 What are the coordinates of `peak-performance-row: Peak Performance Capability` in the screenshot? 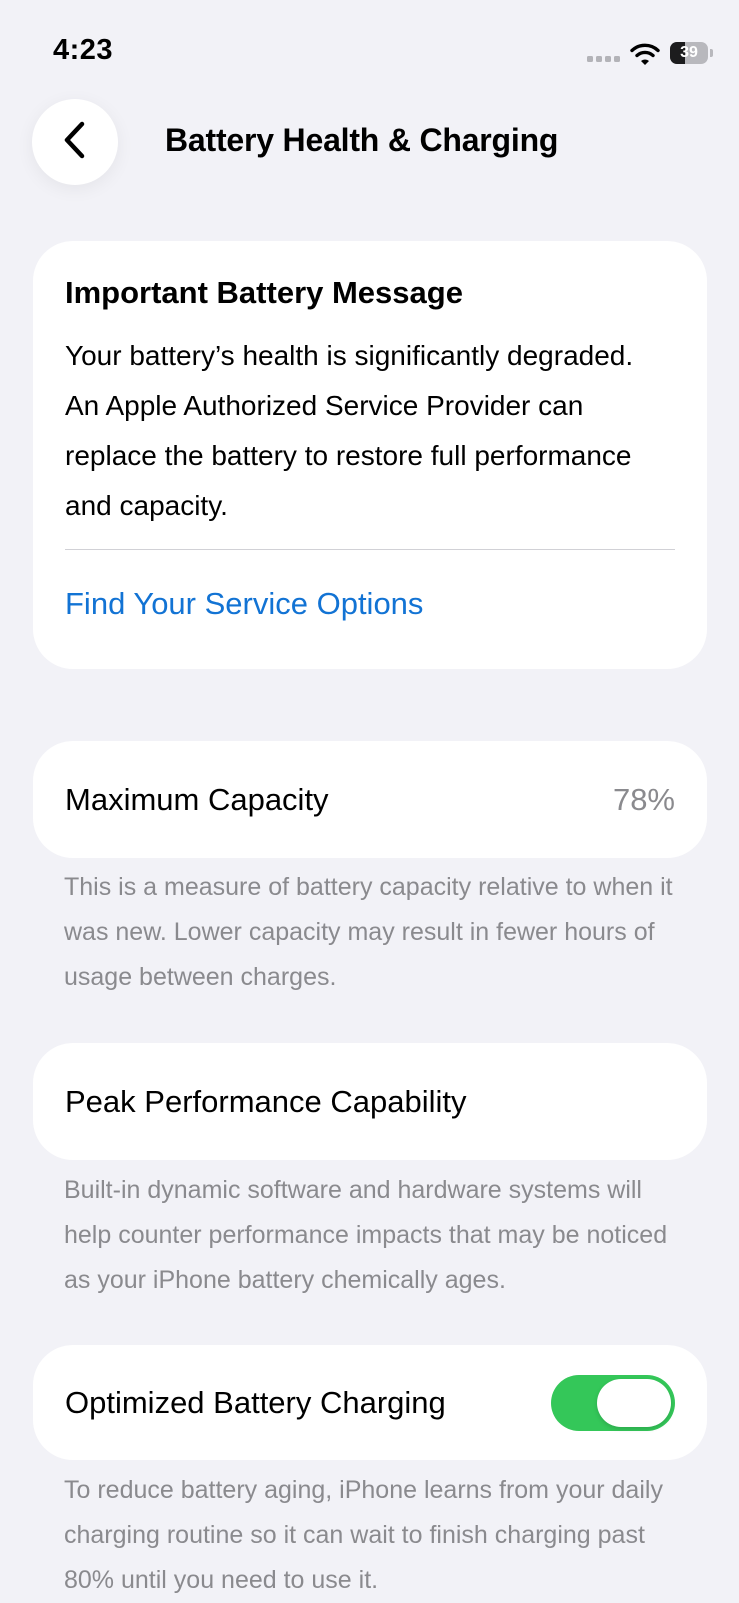 It's located at (370, 1101).